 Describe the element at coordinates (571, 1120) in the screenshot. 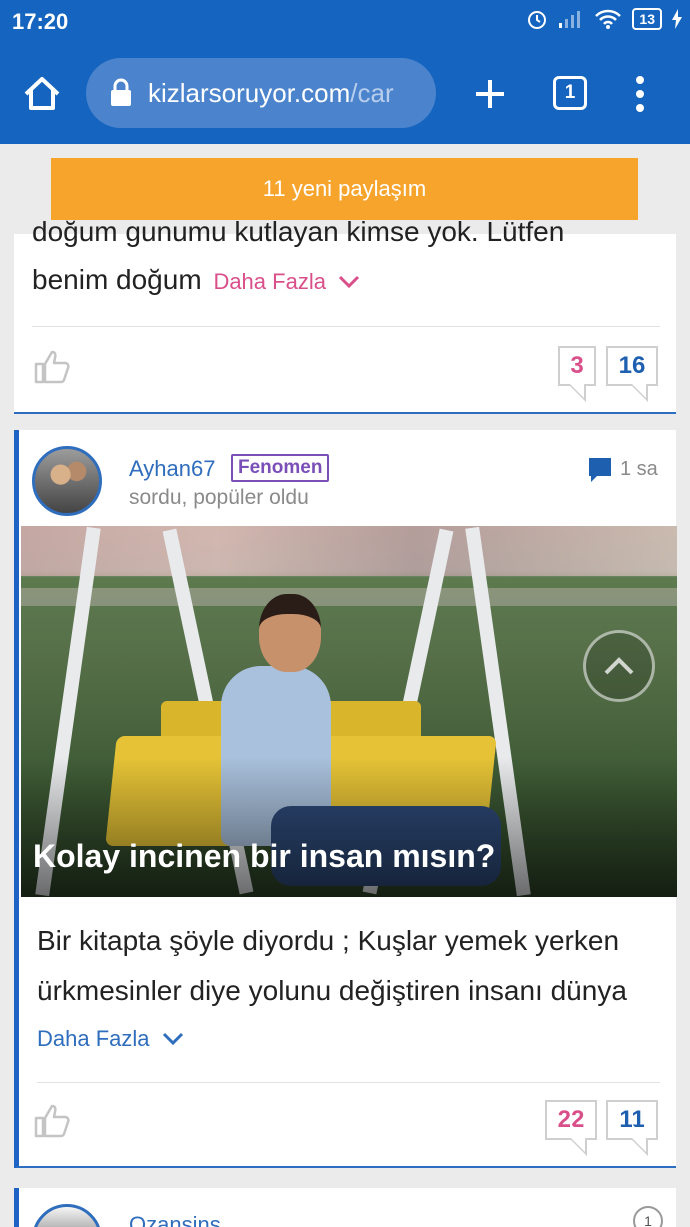

I see `reaction-count: 22` at that location.